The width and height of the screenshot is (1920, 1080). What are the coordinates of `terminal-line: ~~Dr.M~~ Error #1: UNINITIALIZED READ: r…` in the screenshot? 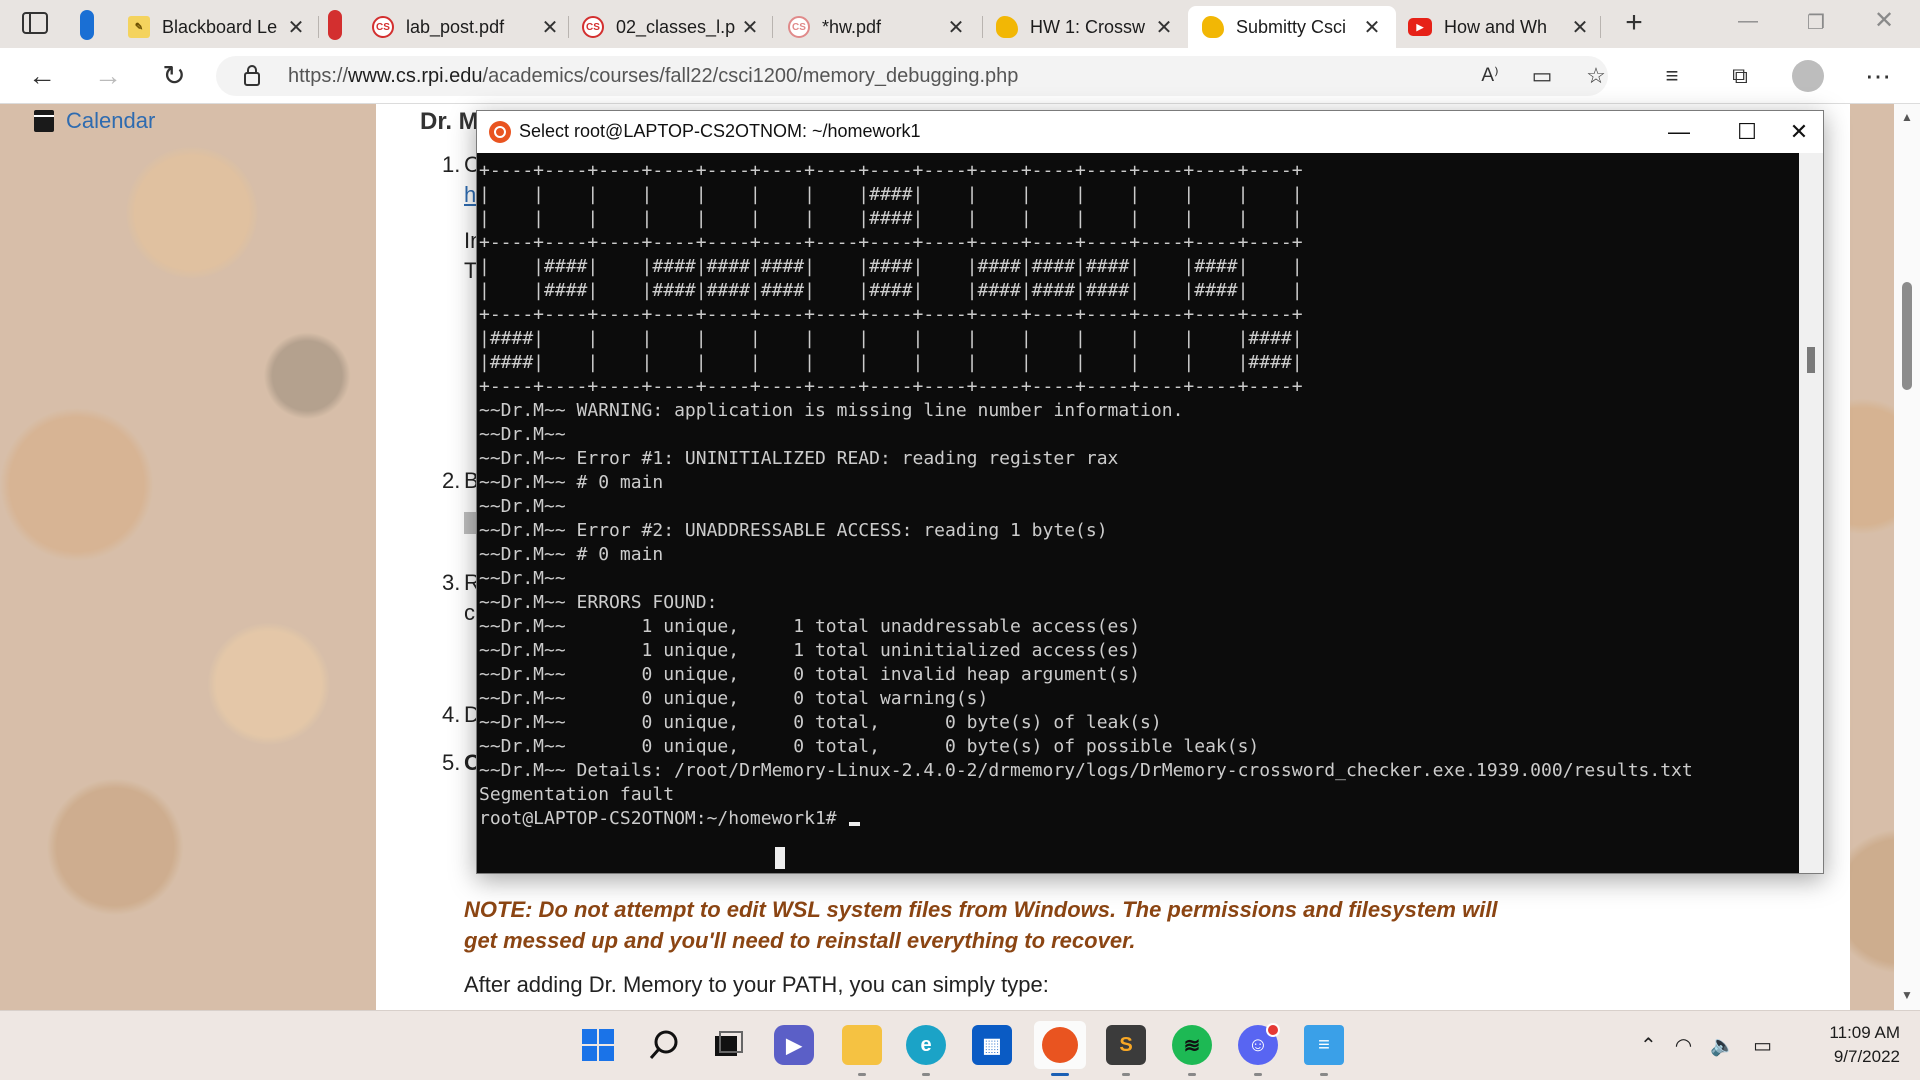 It's located at (799, 458).